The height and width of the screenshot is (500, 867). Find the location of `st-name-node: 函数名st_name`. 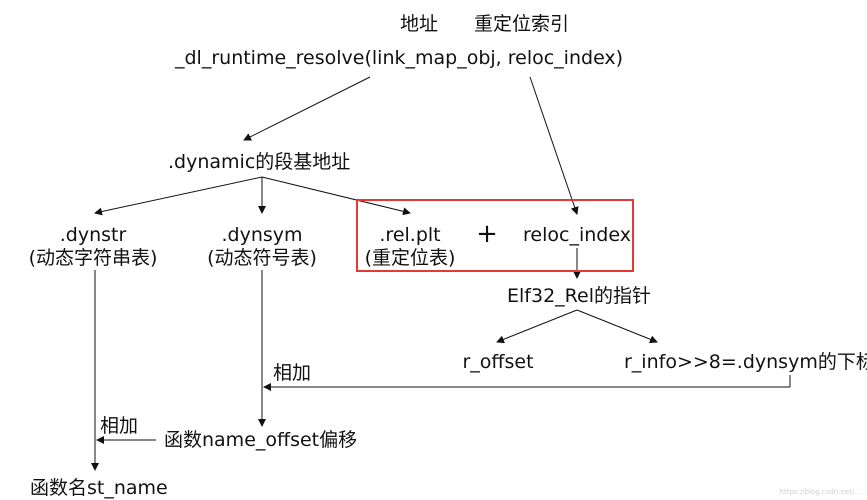

st-name-node: 函数名st_name is located at coordinates (99, 488).